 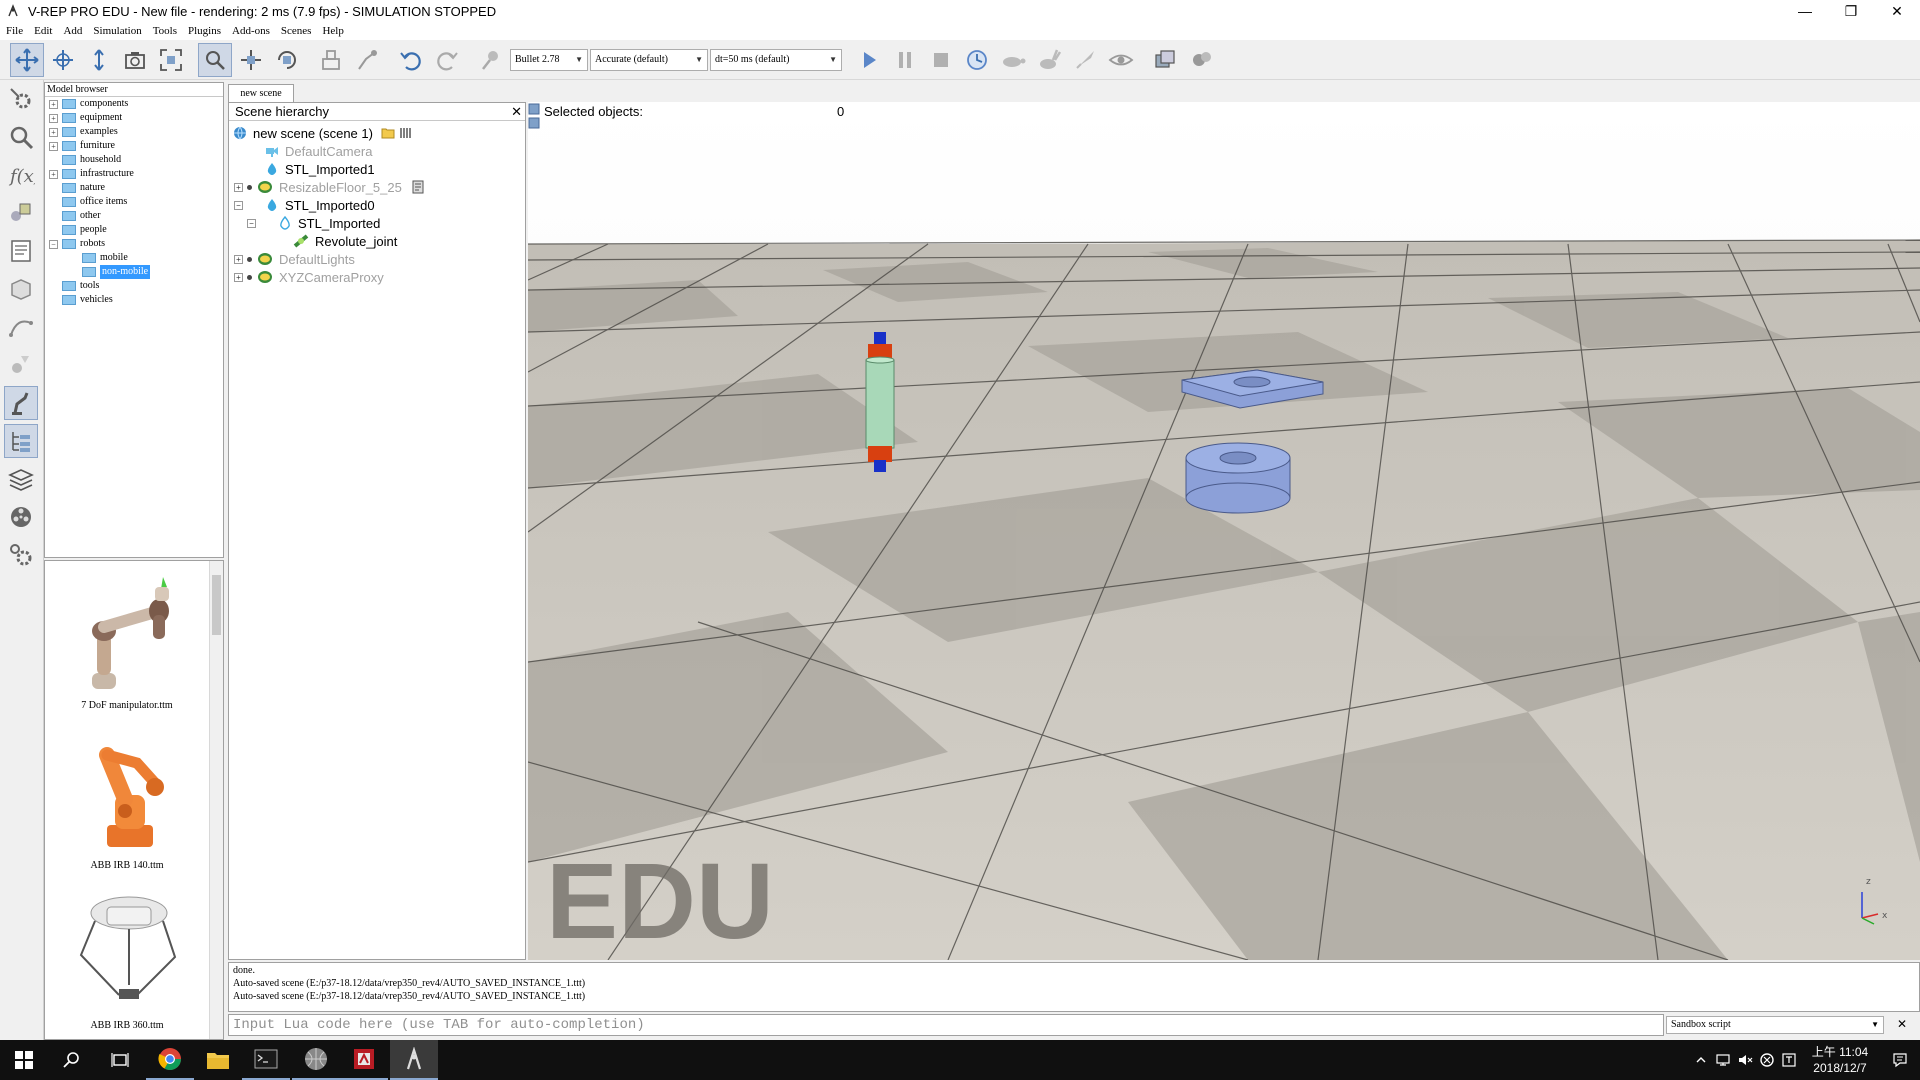 What do you see at coordinates (1201, 60) in the screenshot?
I see `scene-selector-button` at bounding box center [1201, 60].